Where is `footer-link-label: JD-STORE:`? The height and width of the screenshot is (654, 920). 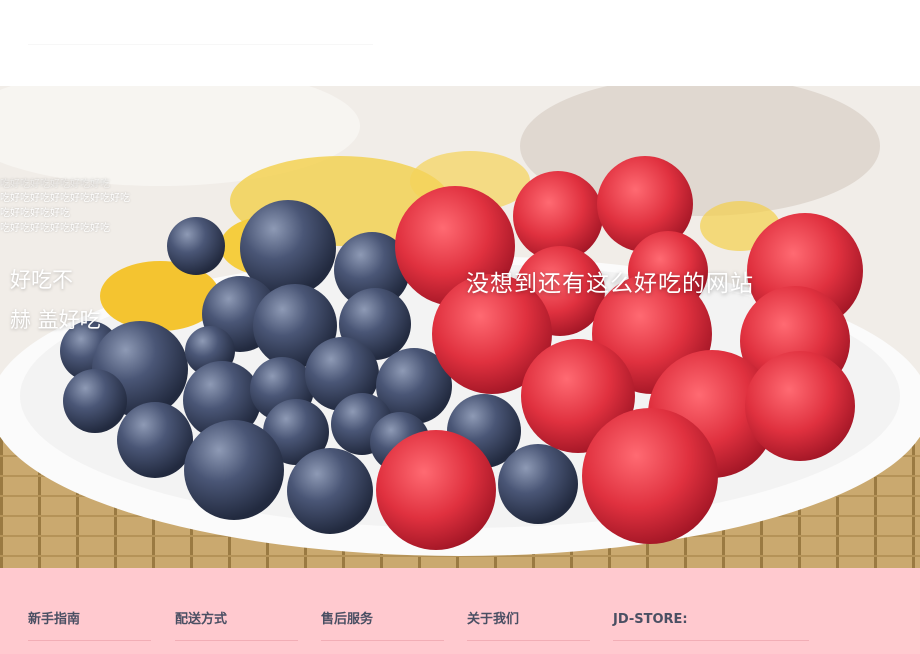 footer-link-label: JD-STORE: is located at coordinates (650, 619).